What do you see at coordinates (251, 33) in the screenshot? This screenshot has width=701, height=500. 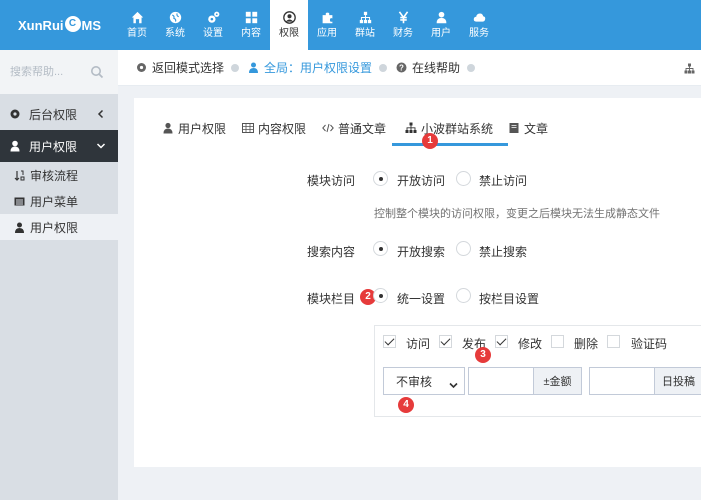 I see `nav-label: 内容` at bounding box center [251, 33].